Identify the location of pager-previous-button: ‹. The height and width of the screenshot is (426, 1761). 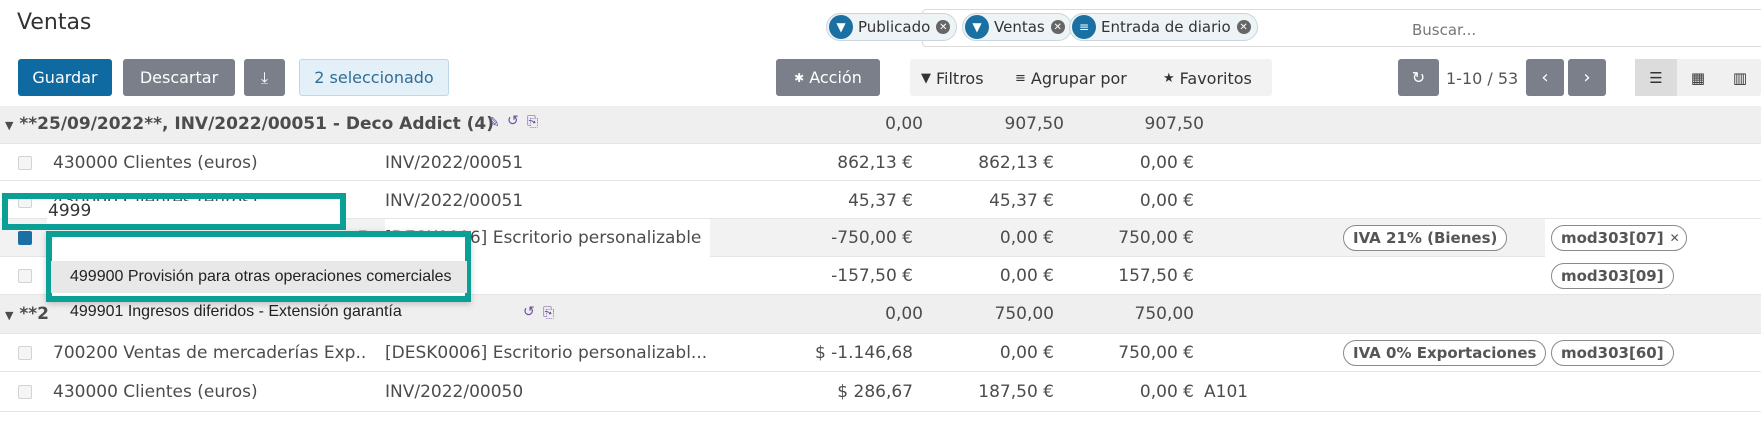
(1545, 77).